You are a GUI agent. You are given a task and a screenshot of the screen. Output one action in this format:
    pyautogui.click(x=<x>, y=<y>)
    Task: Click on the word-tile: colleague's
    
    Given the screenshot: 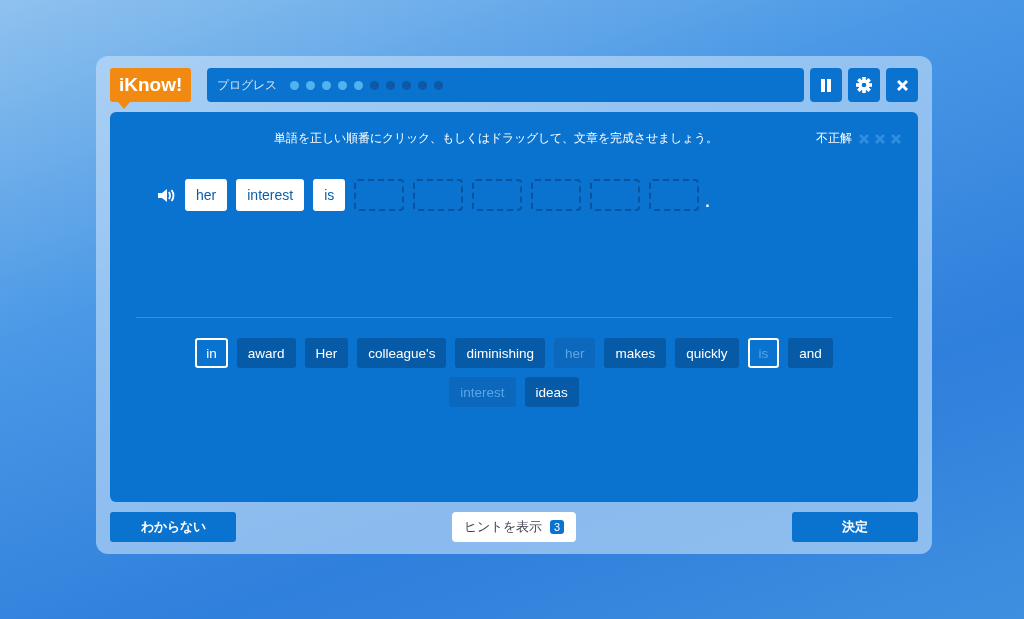 What is the action you would take?
    pyautogui.click(x=402, y=353)
    